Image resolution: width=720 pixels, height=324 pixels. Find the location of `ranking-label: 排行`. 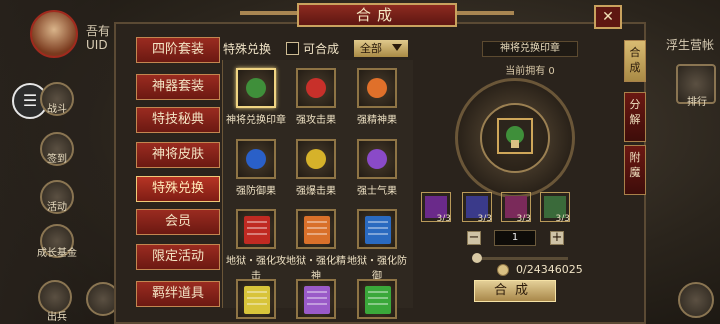

ranking-label: 排行 is located at coordinates (697, 102).